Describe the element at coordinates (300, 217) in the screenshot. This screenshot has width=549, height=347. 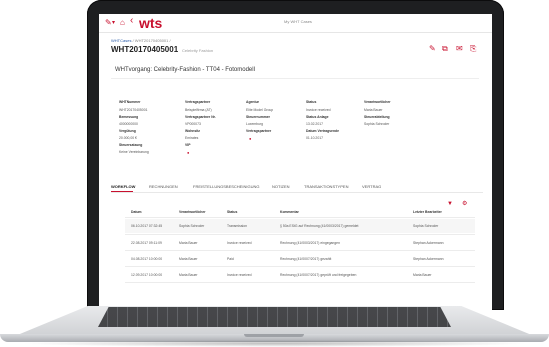
I see `table-header-rule` at that location.